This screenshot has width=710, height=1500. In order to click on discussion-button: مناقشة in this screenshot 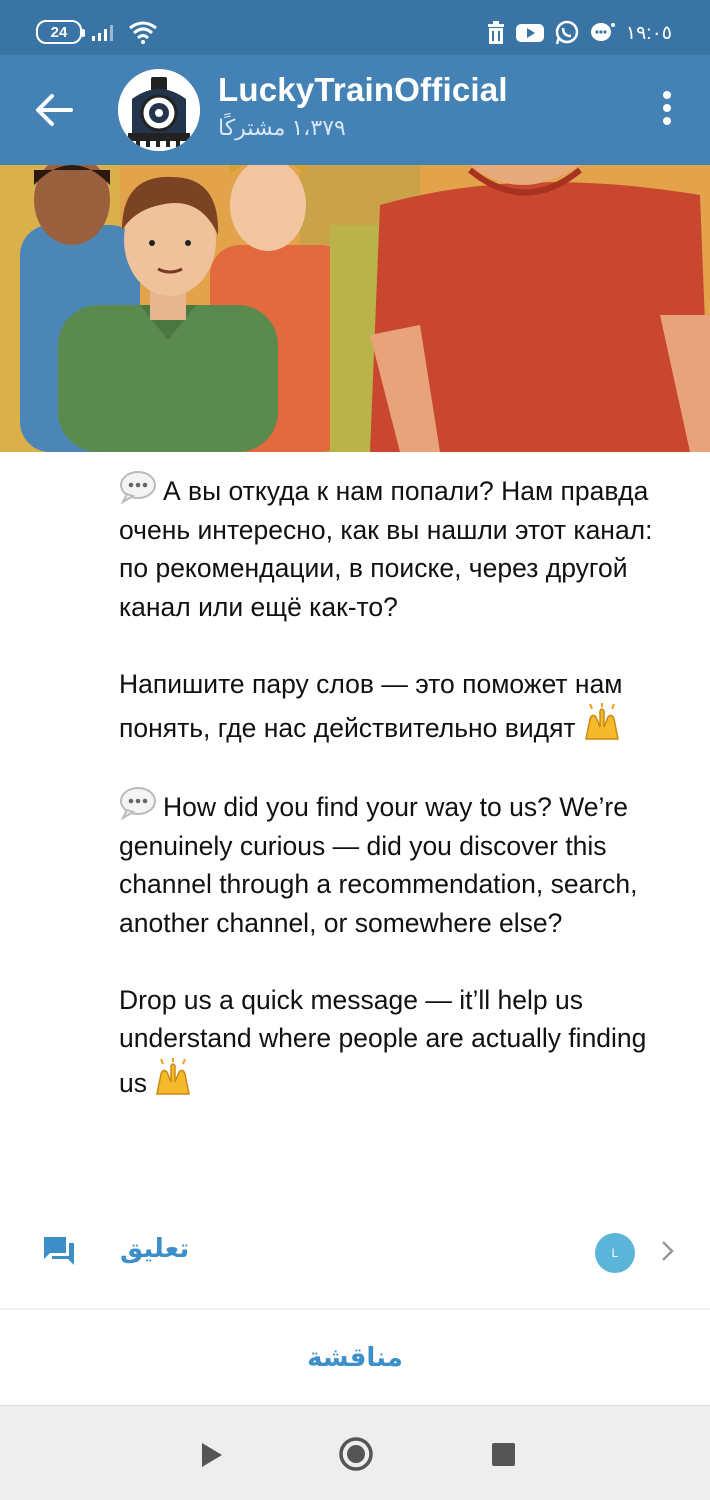, I will do `click(355, 1357)`.